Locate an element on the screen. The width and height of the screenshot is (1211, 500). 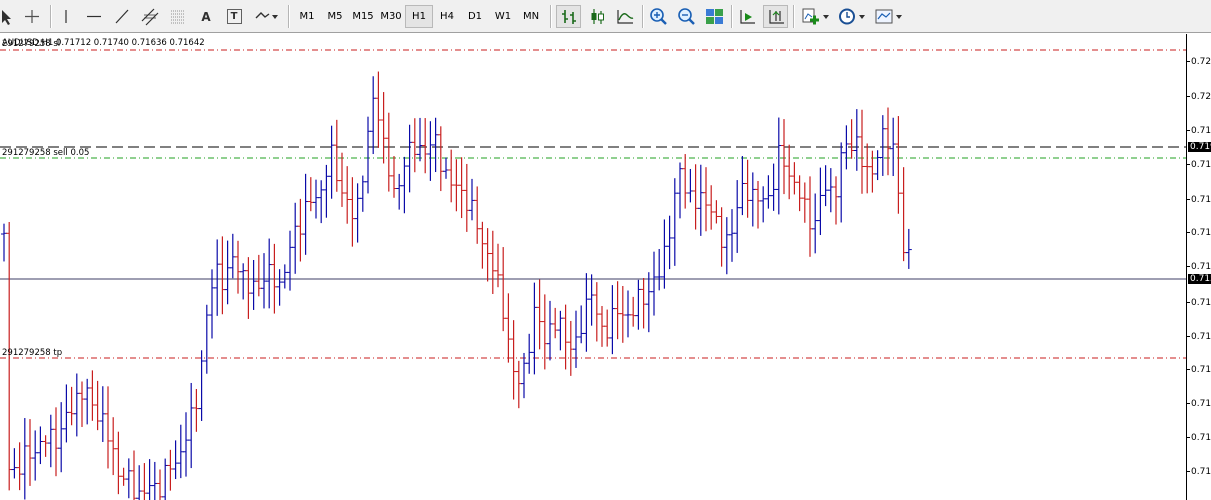
indicators-button is located at coordinates (814, 16).